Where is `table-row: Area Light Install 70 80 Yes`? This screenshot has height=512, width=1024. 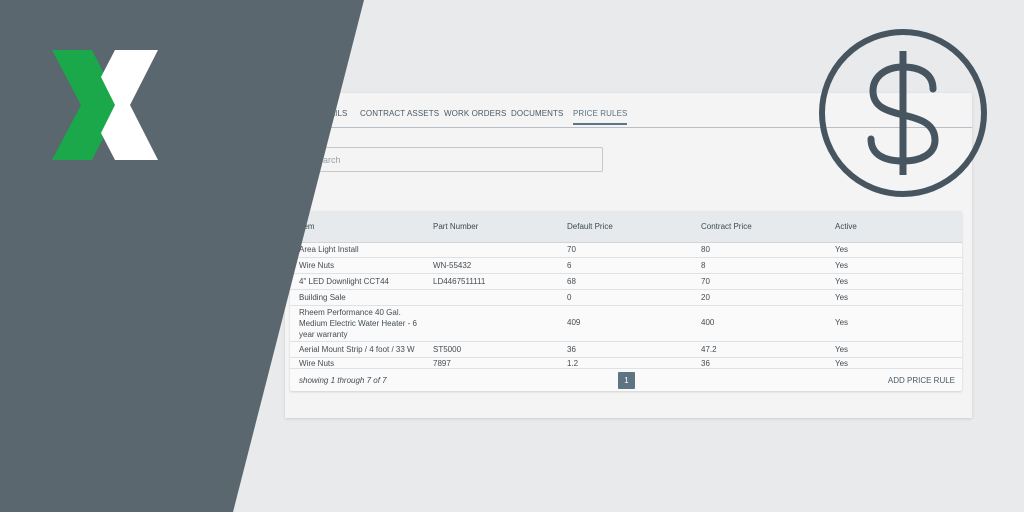
table-row: Area Light Install 70 80 Yes is located at coordinates (626, 250).